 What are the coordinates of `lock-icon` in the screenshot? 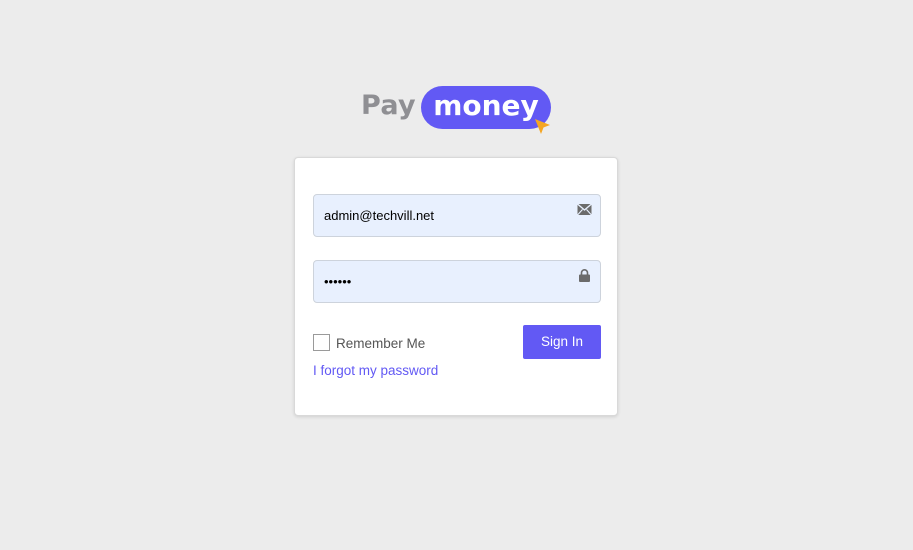 It's located at (584, 275).